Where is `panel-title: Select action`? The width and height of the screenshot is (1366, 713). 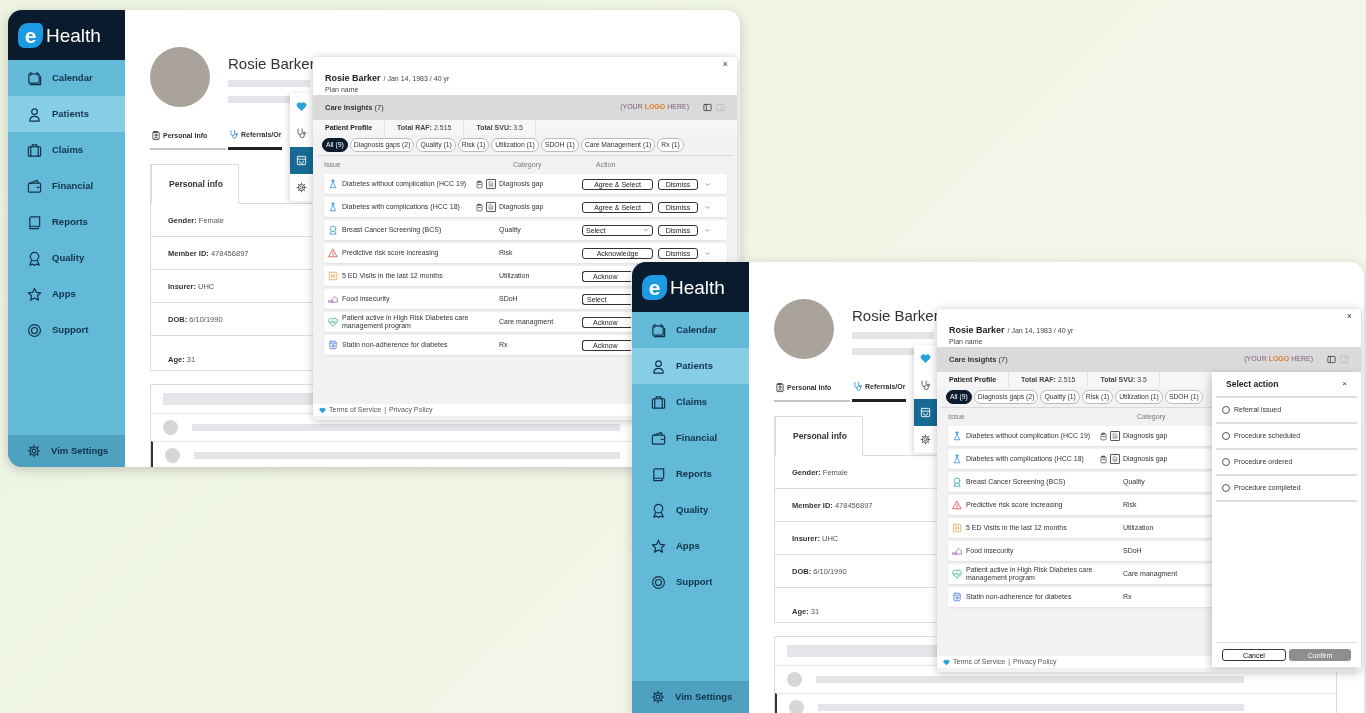
panel-title: Select action is located at coordinates (1252, 384).